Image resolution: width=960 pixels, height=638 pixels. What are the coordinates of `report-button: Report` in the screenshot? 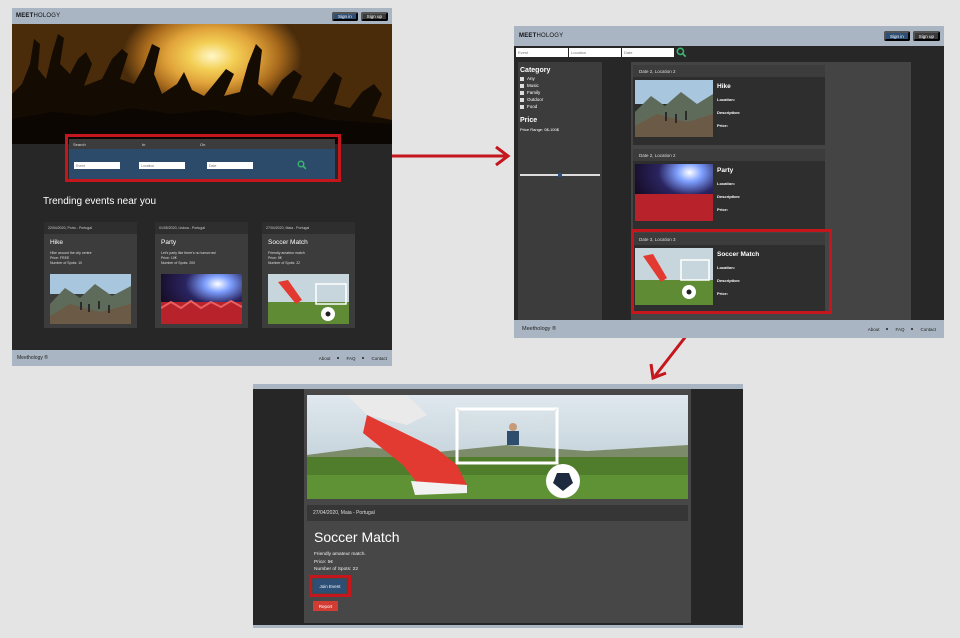 It's located at (325, 606).